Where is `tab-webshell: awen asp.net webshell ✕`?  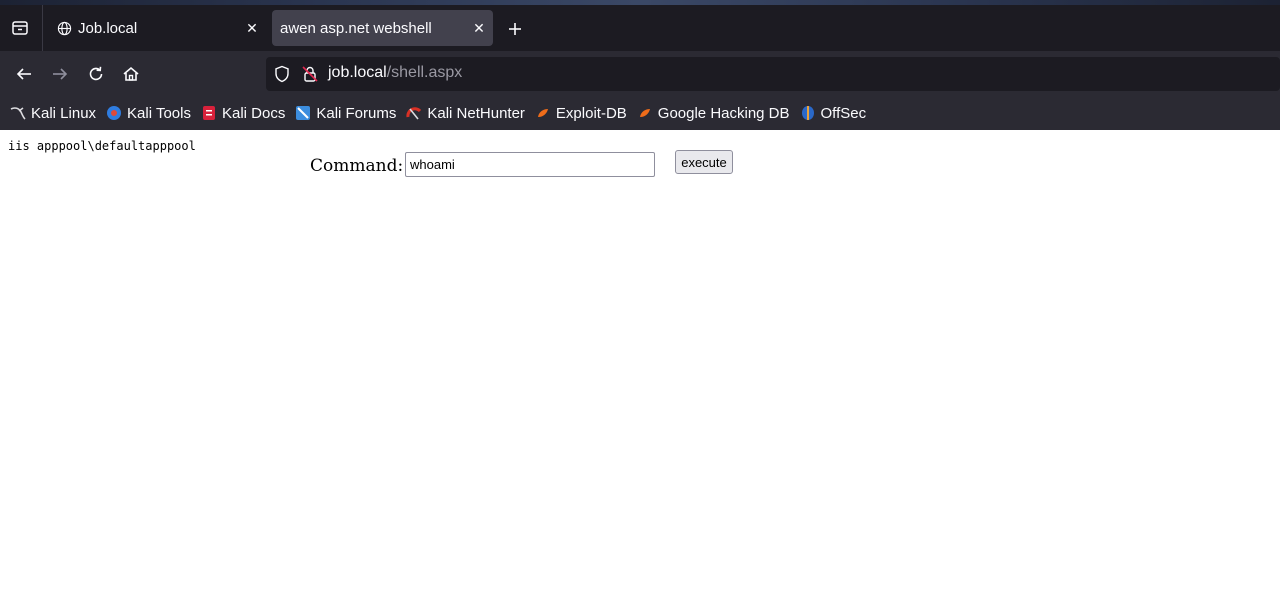
tab-webshell: awen asp.net webshell ✕ is located at coordinates (382, 28).